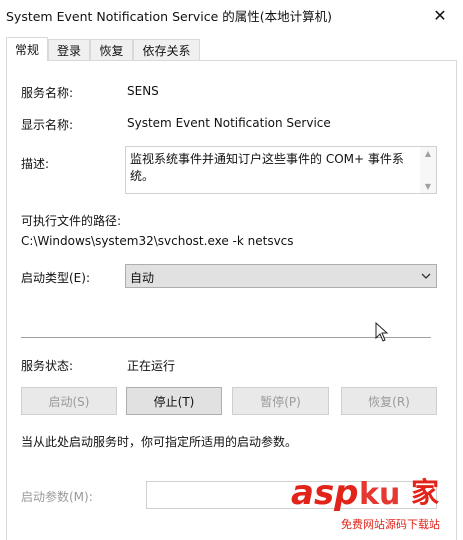  I want to click on service-status-value: 正在运行, so click(151, 366).